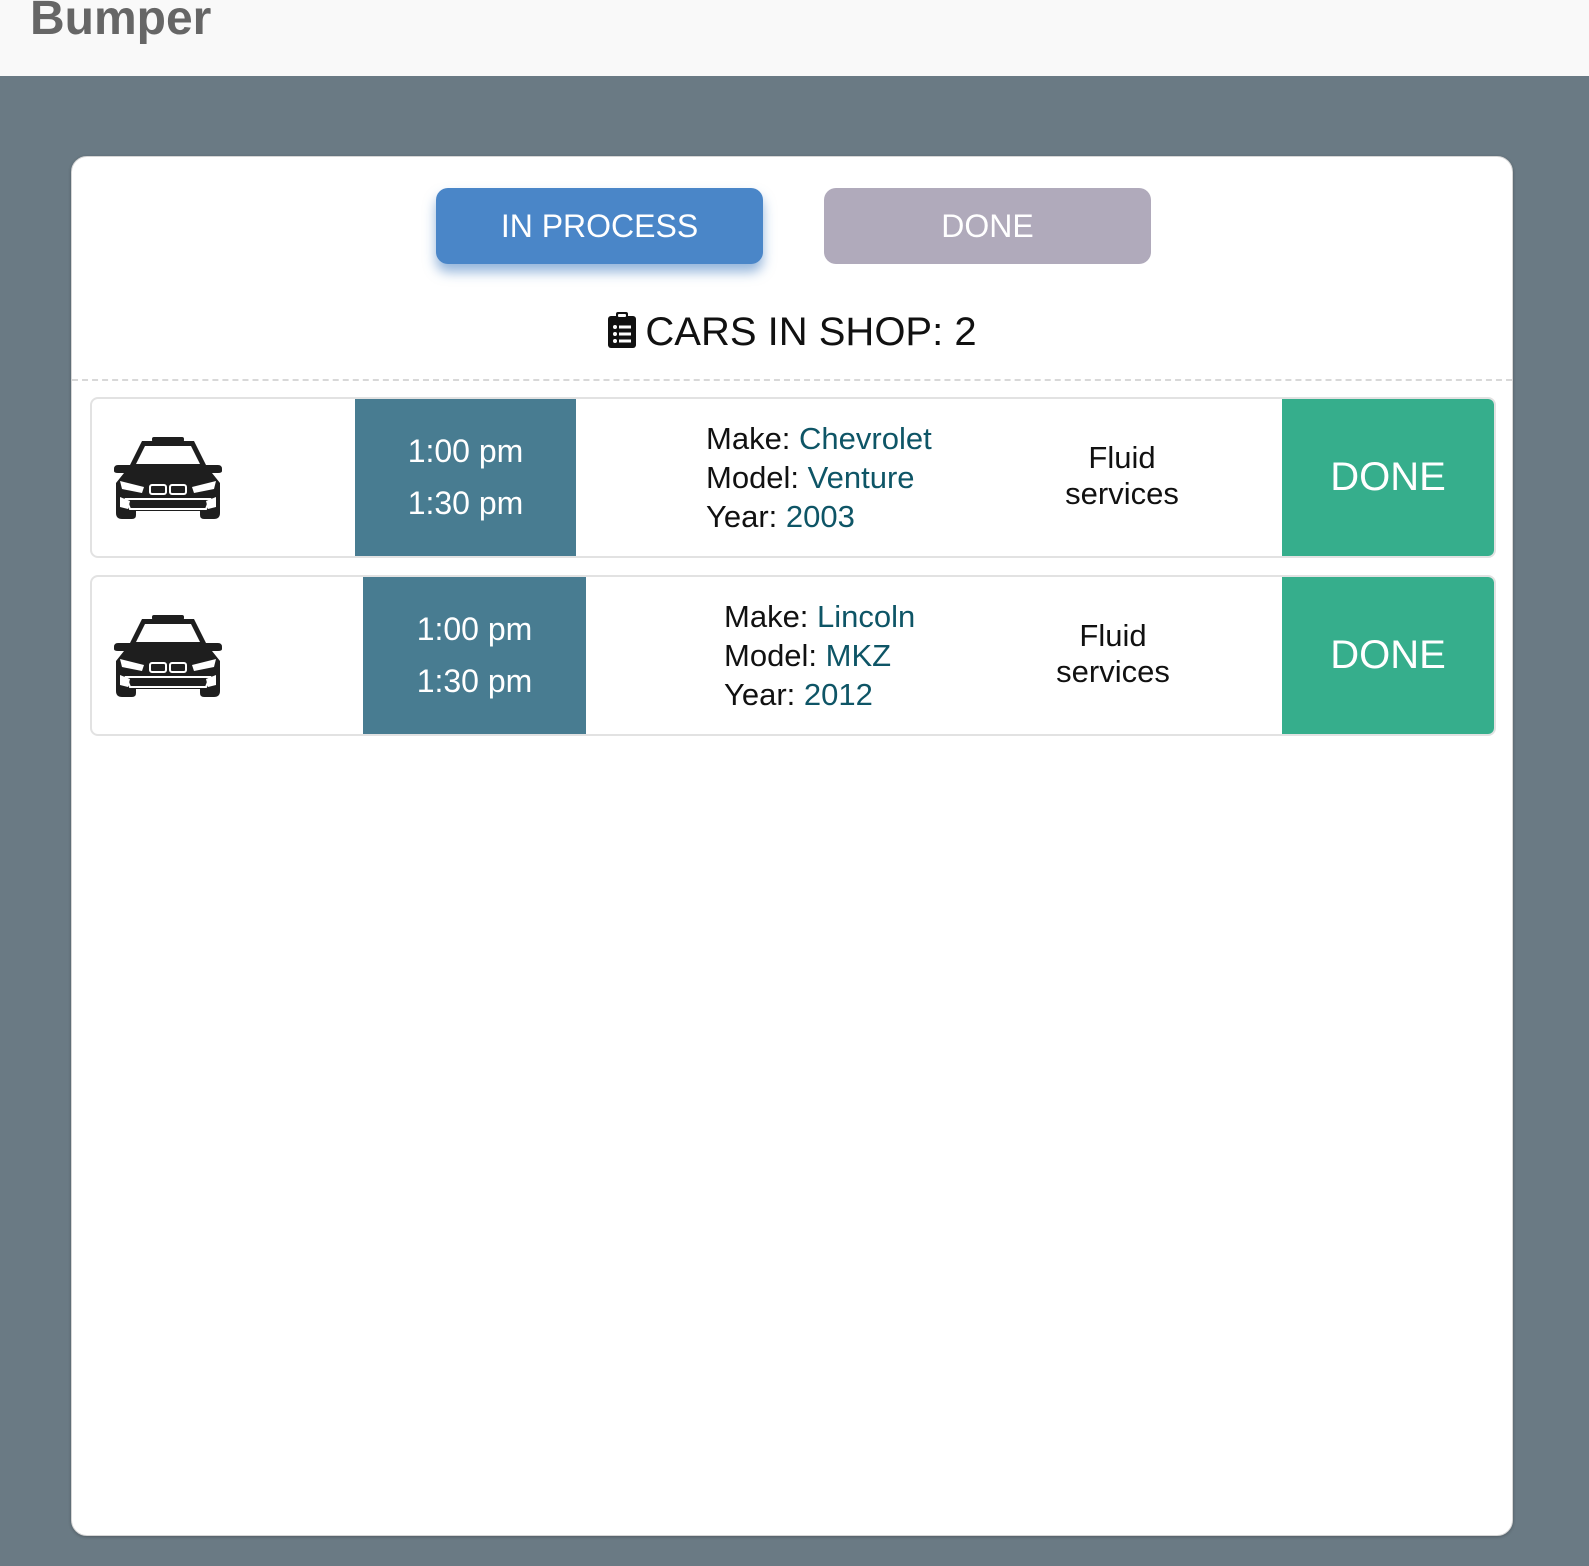  I want to click on year-line: Year: 2003, so click(819, 516).